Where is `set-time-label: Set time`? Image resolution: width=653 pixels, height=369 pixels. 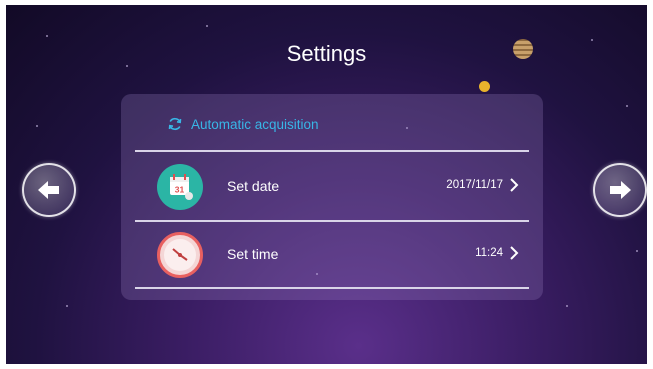 set-time-label: Set time is located at coordinates (253, 254).